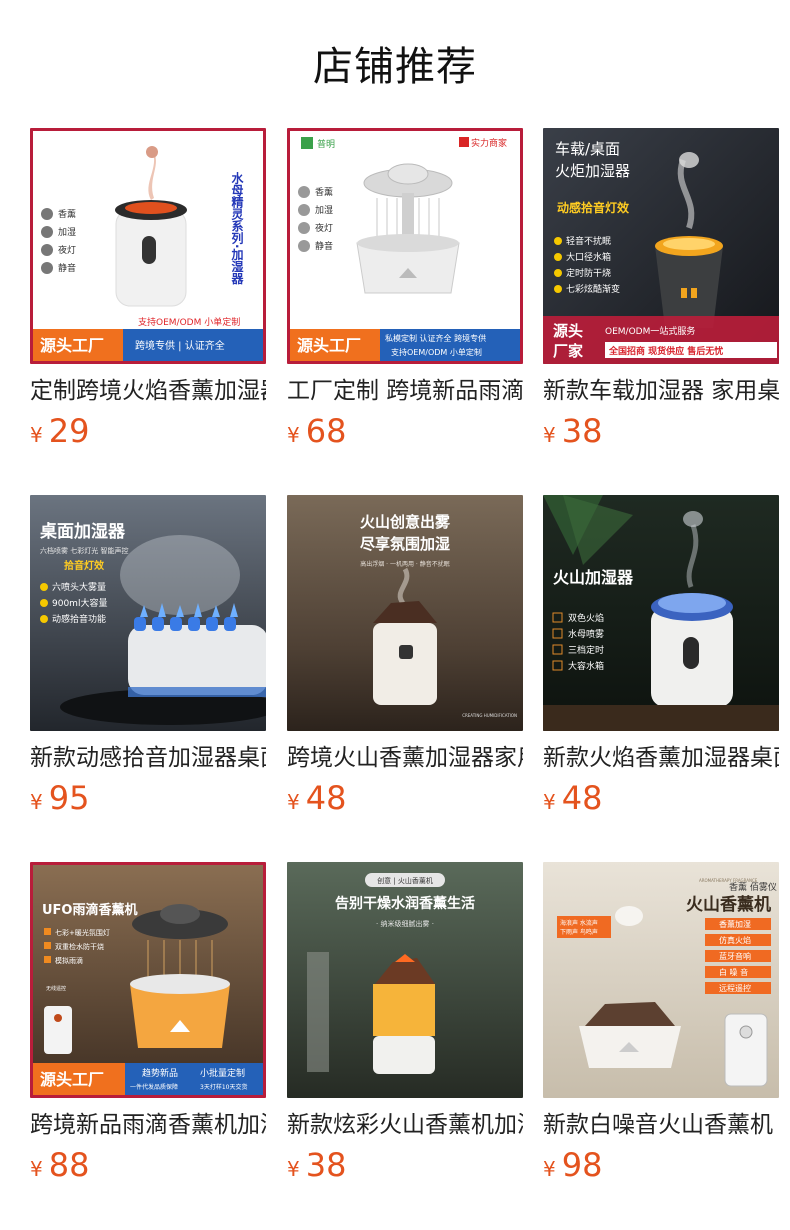 Image resolution: width=790 pixels, height=1230 pixels. Describe the element at coordinates (56, 988) in the screenshot. I see `svg-text: 无线遥控` at that location.